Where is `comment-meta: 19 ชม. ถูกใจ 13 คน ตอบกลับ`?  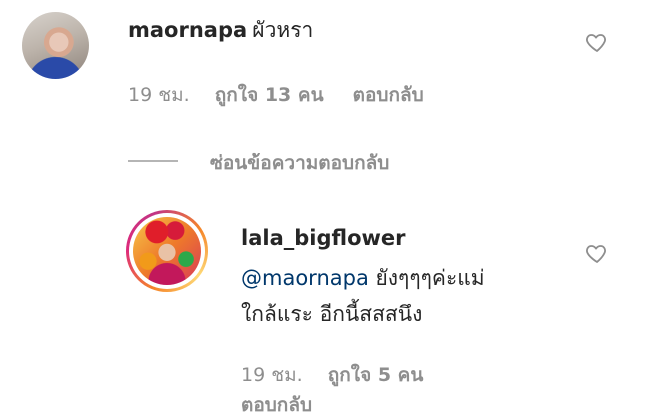 comment-meta: 19 ชม. ถูกใจ 13 คน ตอบกลับ is located at coordinates (276, 95).